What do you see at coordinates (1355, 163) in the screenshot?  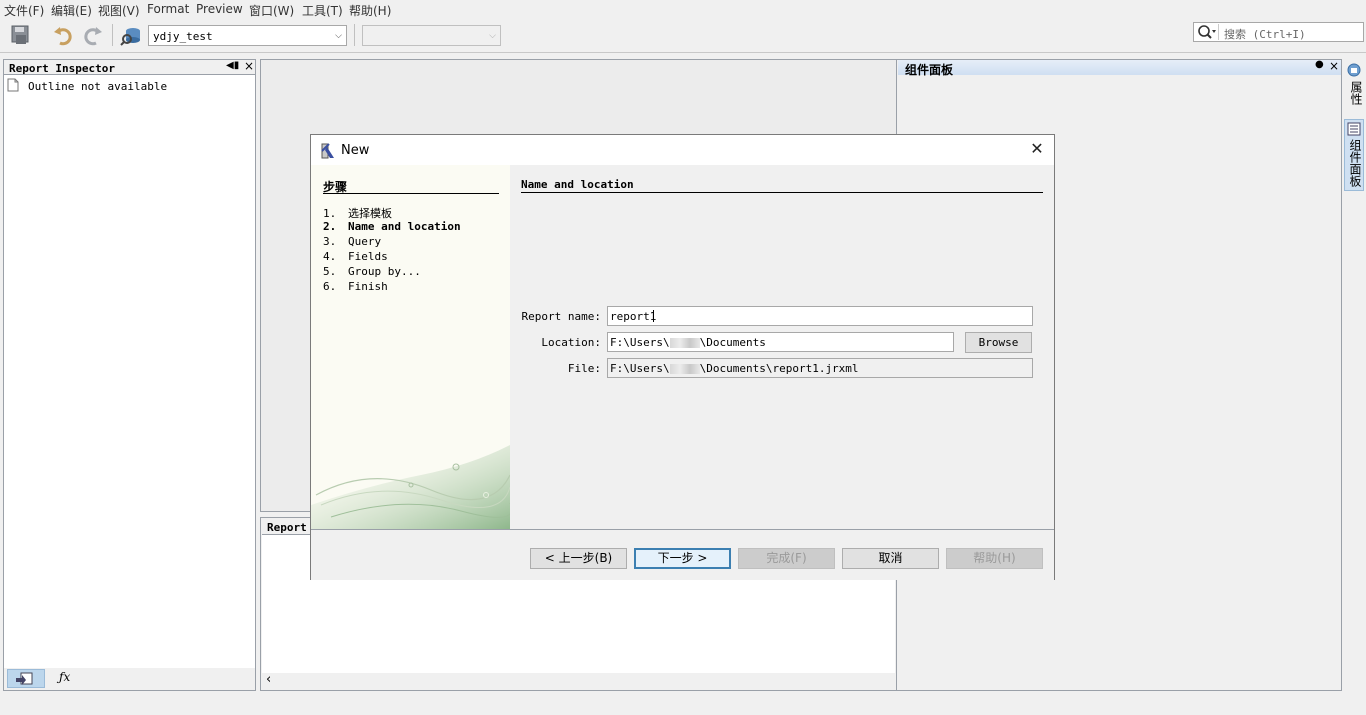 I see `palette-tab-label: 组件面板` at bounding box center [1355, 163].